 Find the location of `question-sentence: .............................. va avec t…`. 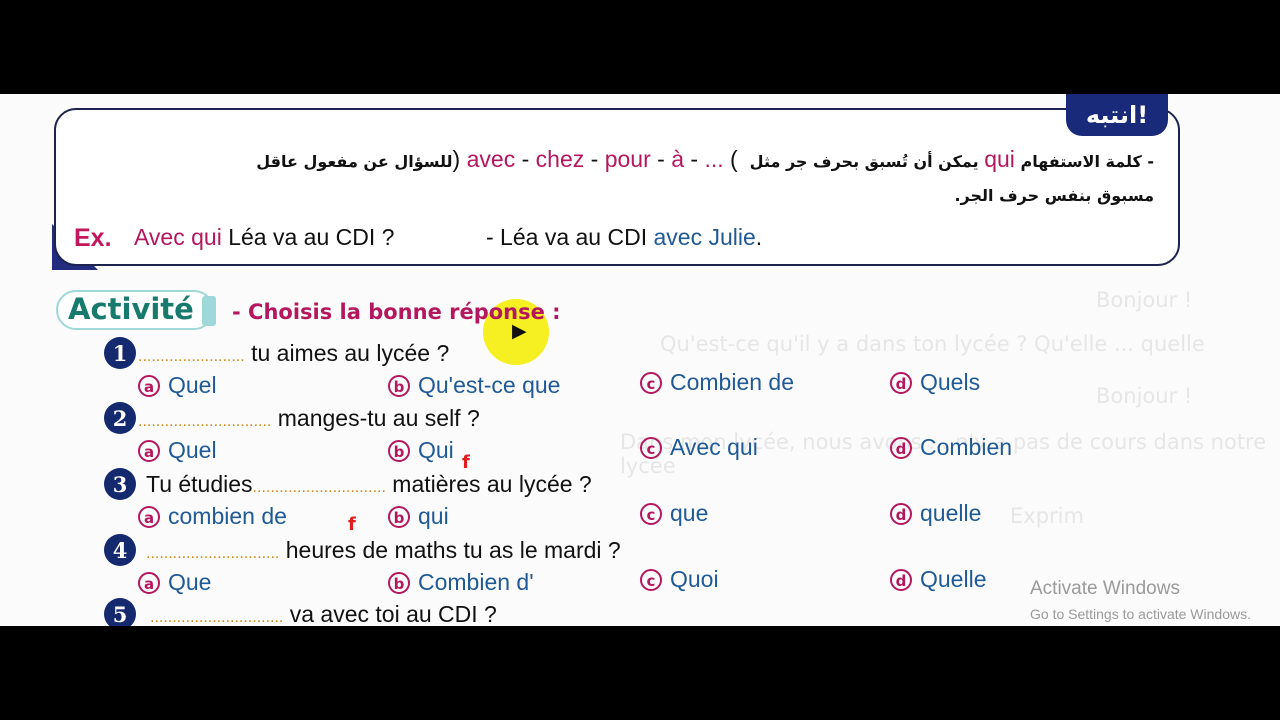

question-sentence: .............................. va avec t… is located at coordinates (323, 613).